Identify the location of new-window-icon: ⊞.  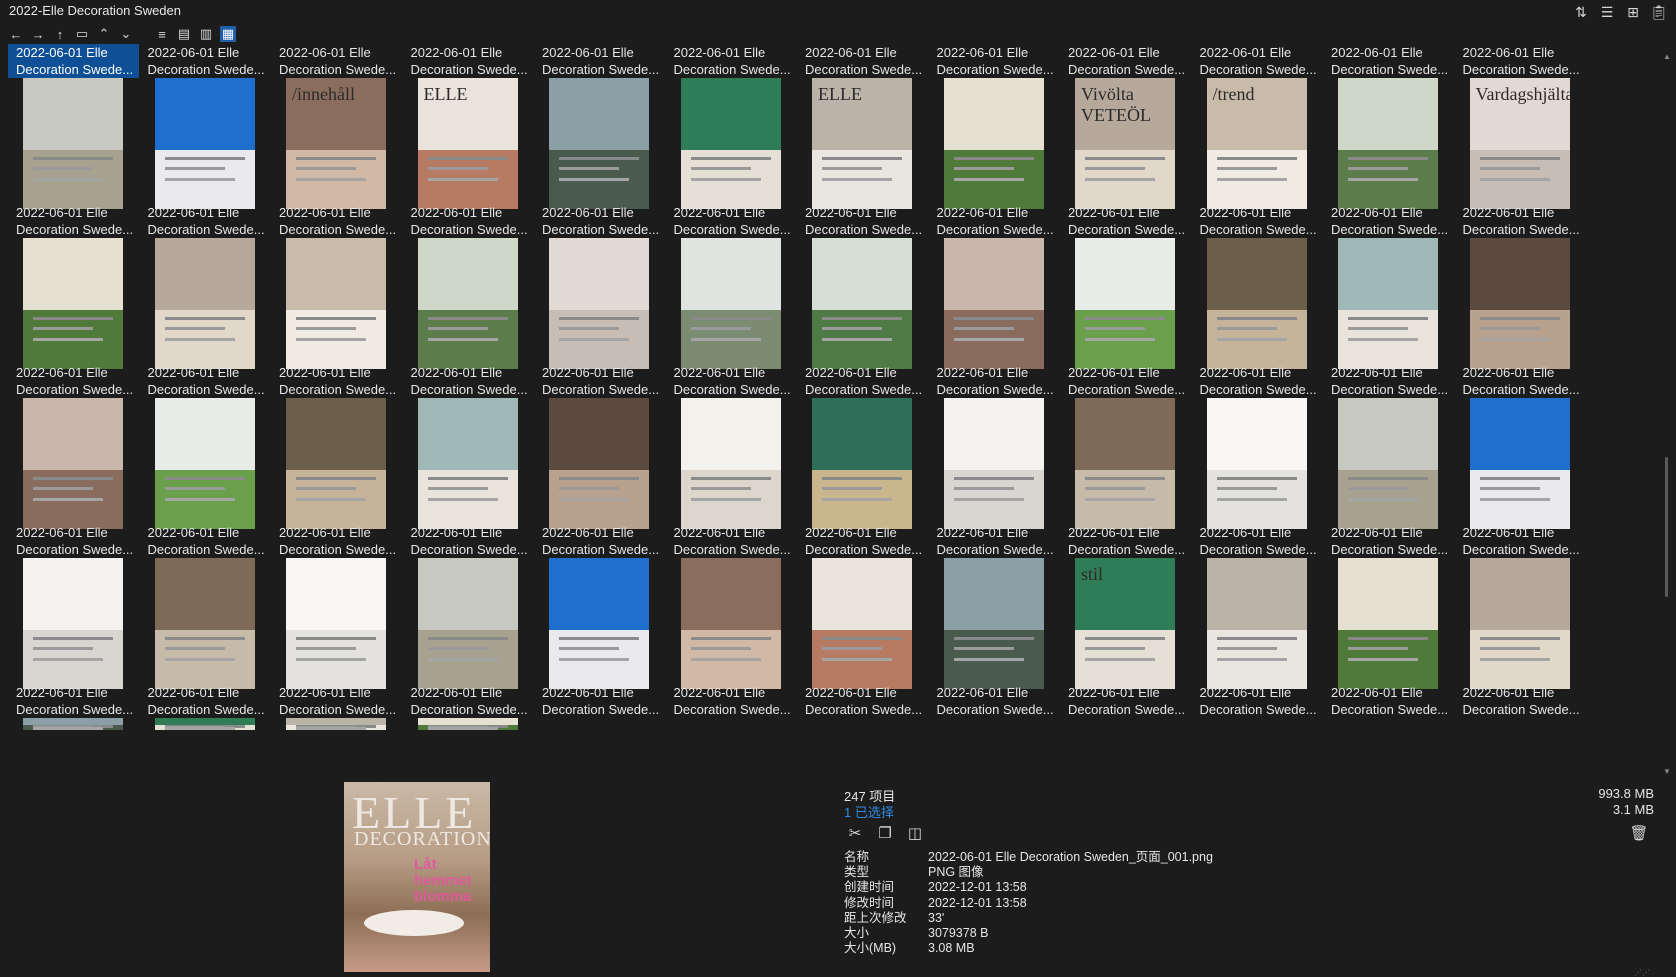
(1633, 12).